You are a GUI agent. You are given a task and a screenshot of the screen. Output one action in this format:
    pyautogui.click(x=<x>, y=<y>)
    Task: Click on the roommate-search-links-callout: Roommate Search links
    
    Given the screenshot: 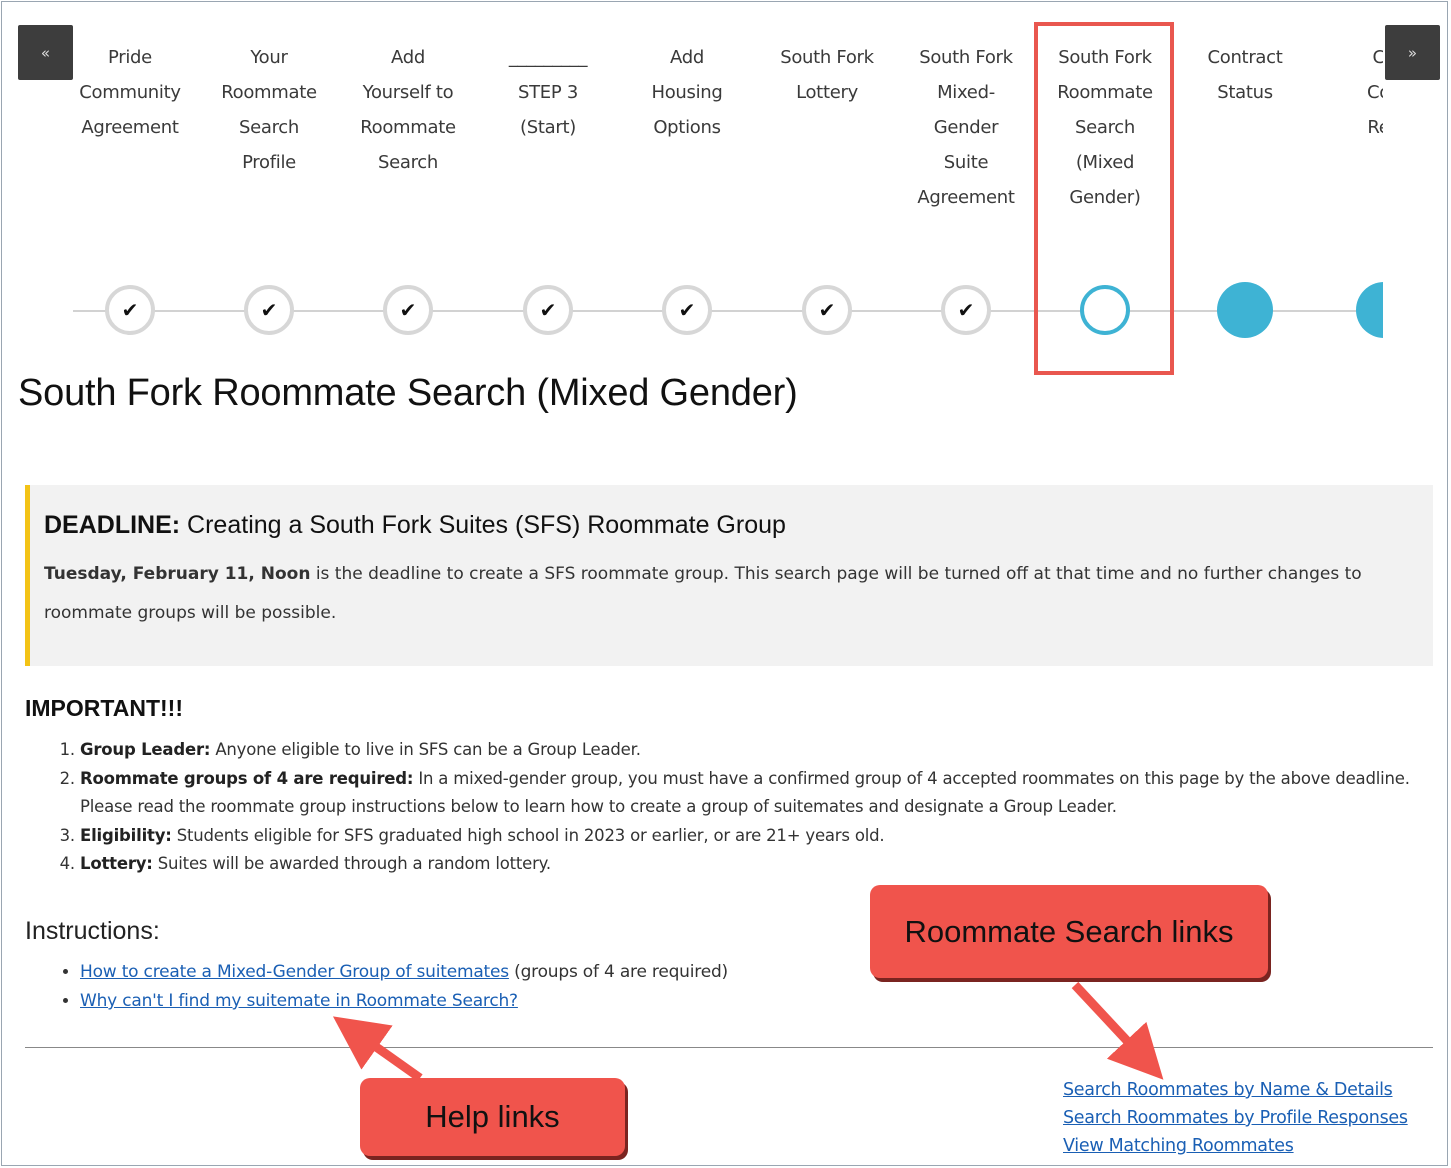 What is the action you would take?
    pyautogui.click(x=1069, y=931)
    